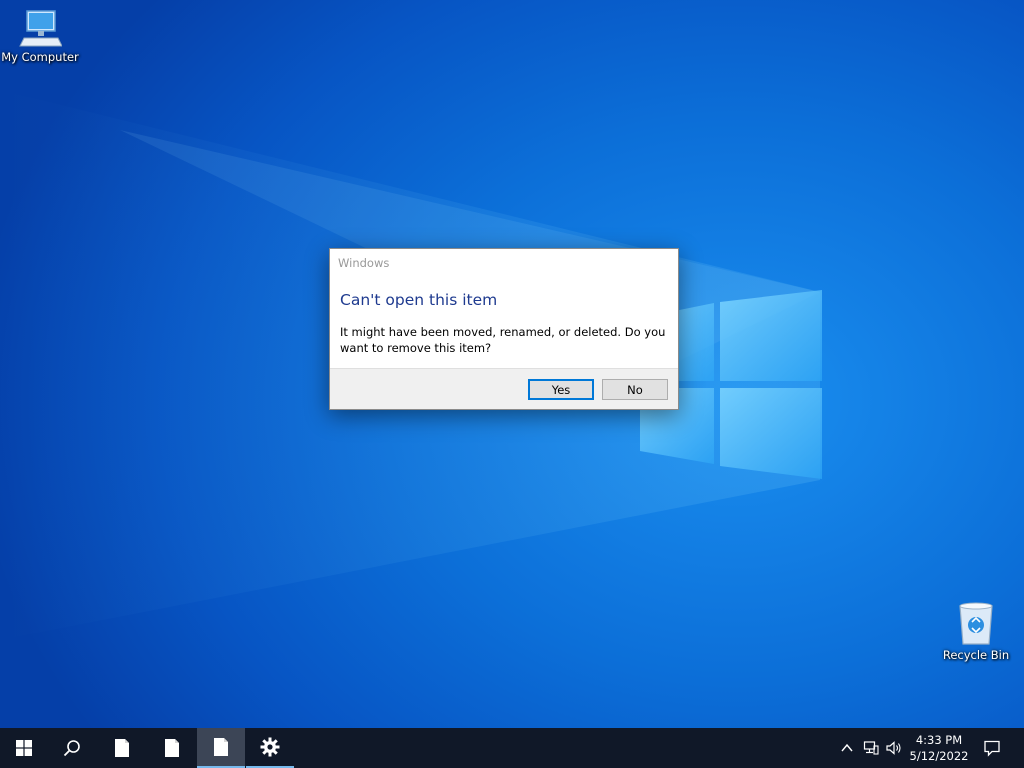 The width and height of the screenshot is (1024, 768). I want to click on recycle-bin-icon, so click(976, 623).